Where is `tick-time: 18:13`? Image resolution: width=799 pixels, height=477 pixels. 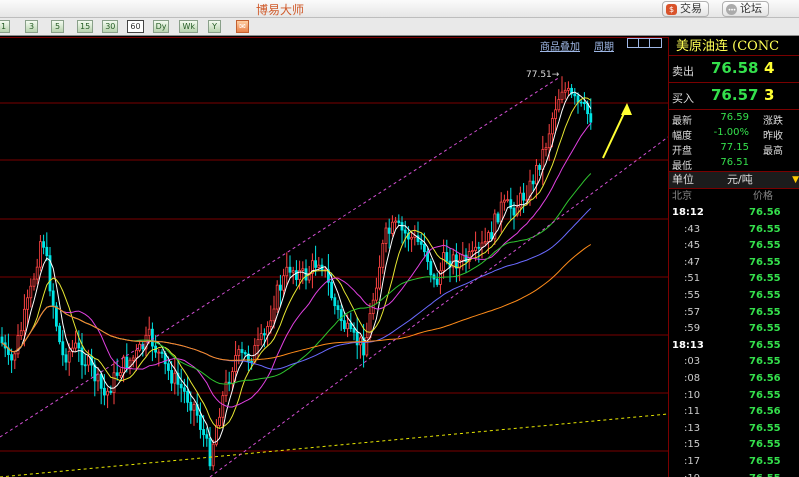
tick-time: 18:13 is located at coordinates (688, 345).